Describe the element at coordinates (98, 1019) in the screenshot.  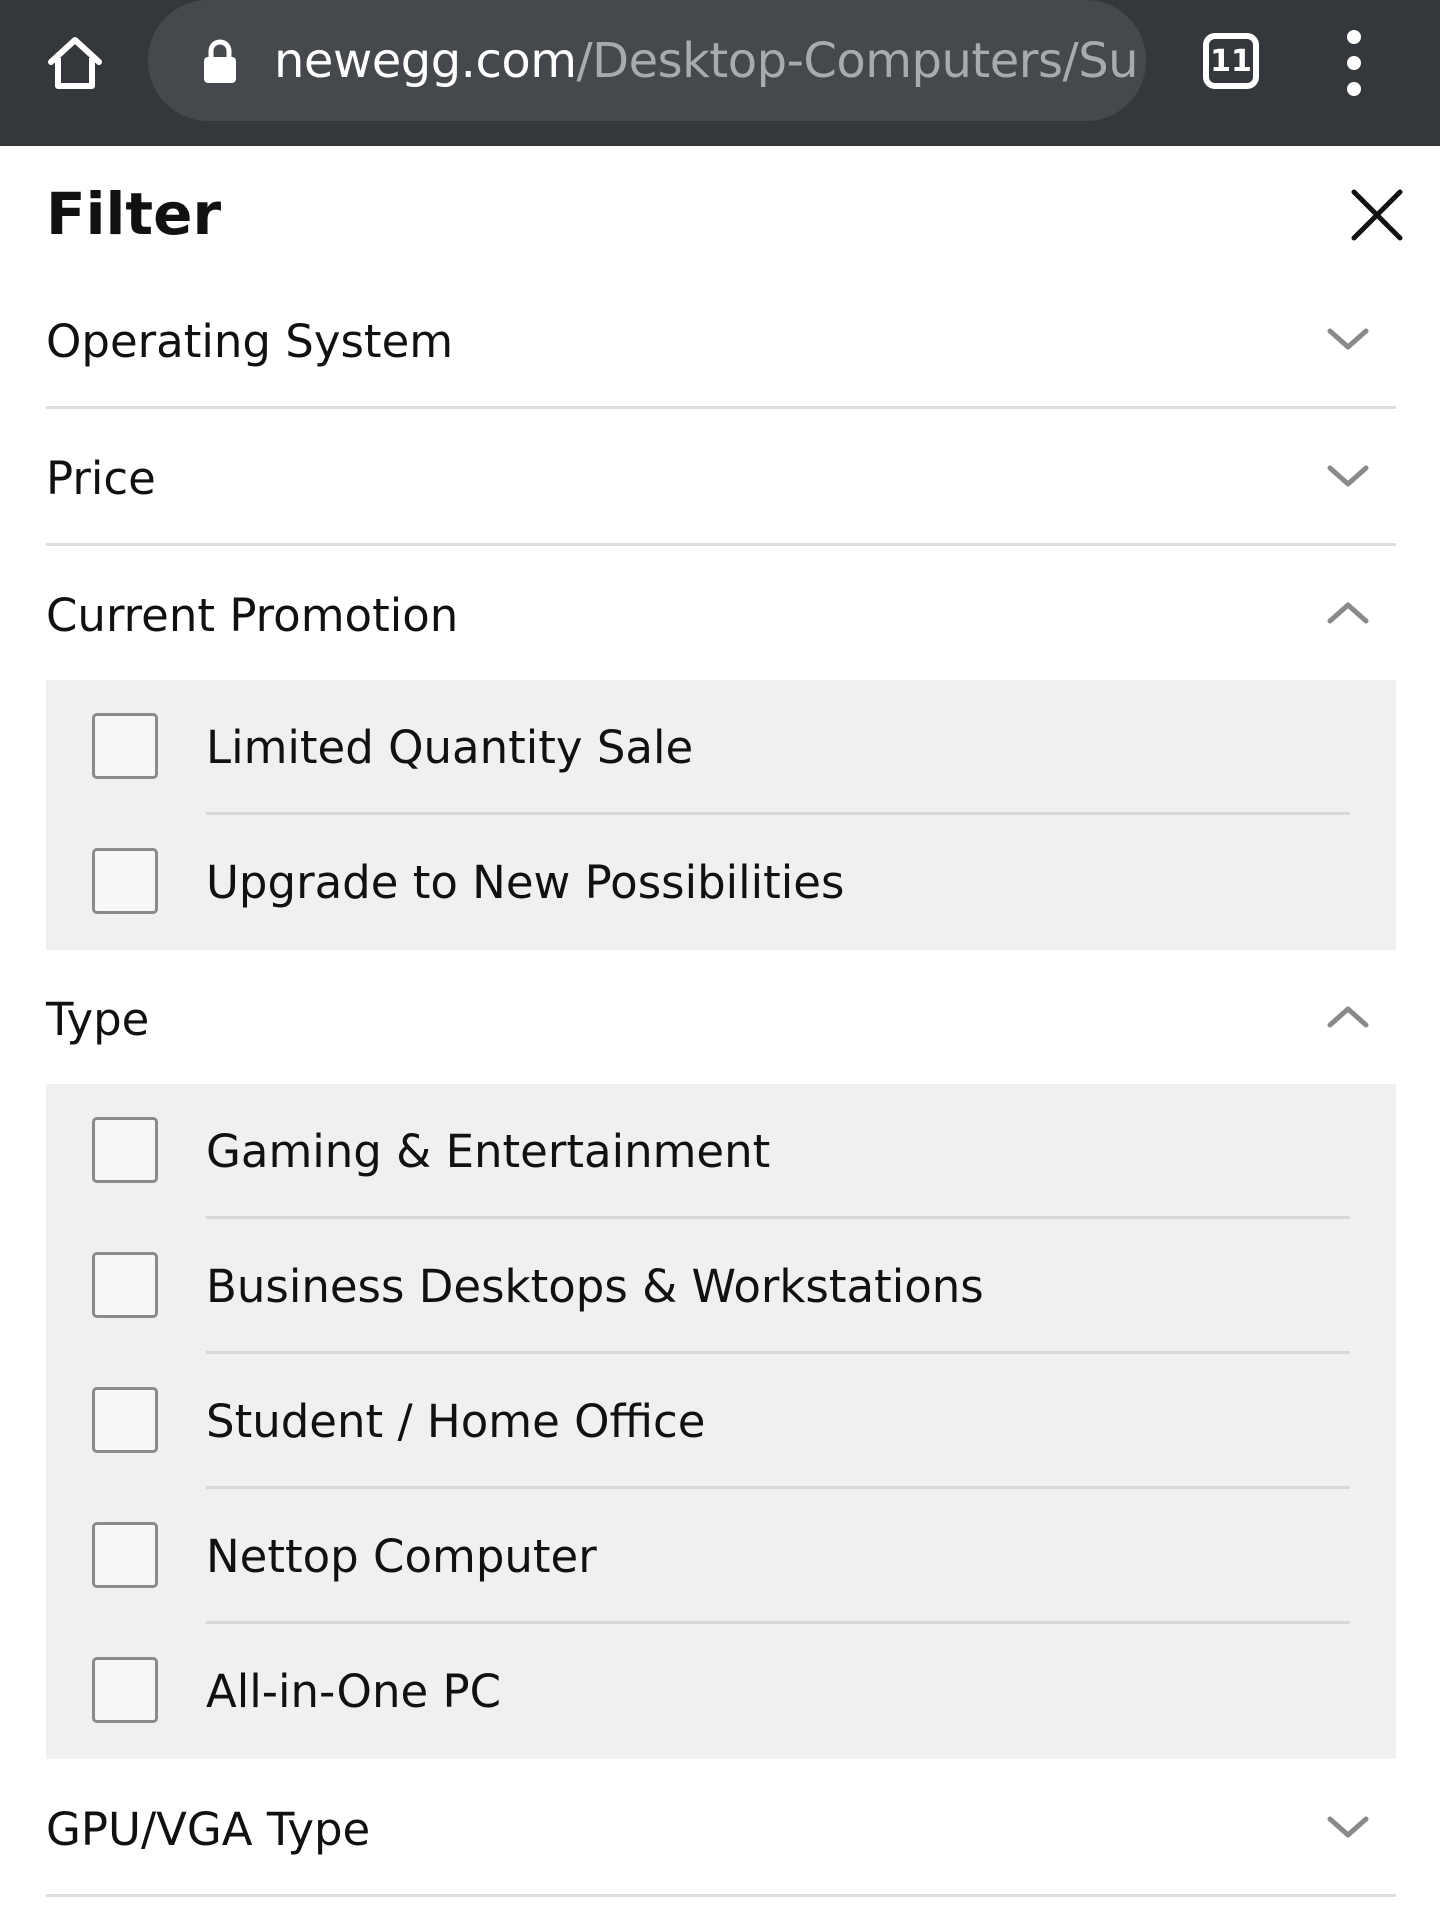
I see `section-label: Type` at that location.